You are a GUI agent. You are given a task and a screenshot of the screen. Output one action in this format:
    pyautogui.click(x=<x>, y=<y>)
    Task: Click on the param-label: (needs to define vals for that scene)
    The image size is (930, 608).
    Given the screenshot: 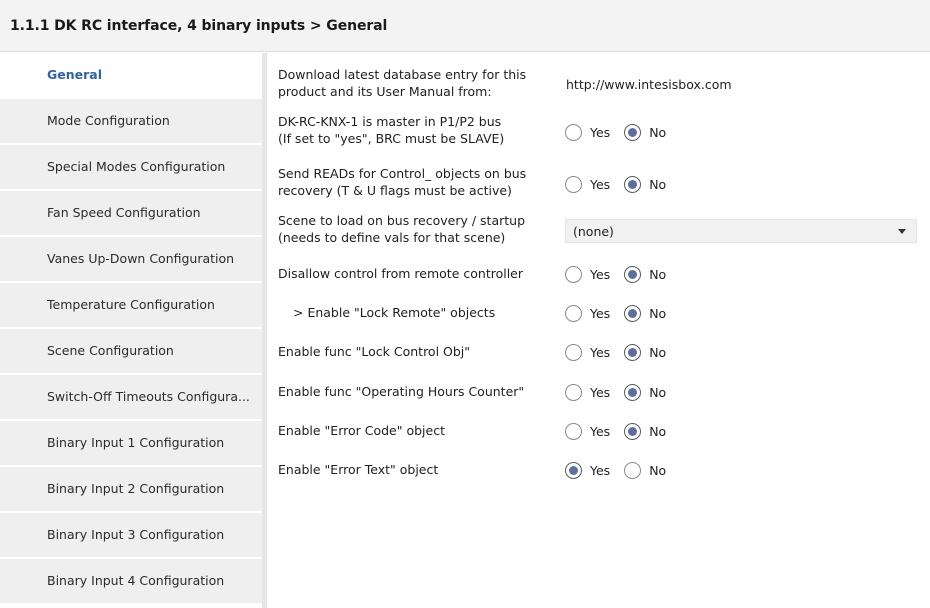 What is the action you would take?
    pyautogui.click(x=392, y=237)
    